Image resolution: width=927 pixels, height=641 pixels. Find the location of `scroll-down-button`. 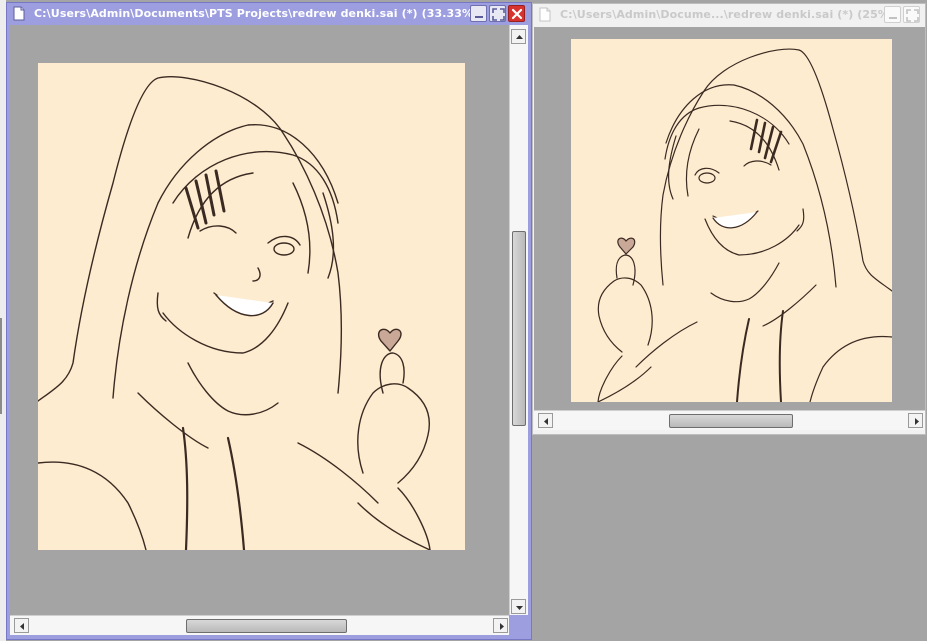

scroll-down-button is located at coordinates (518, 606).